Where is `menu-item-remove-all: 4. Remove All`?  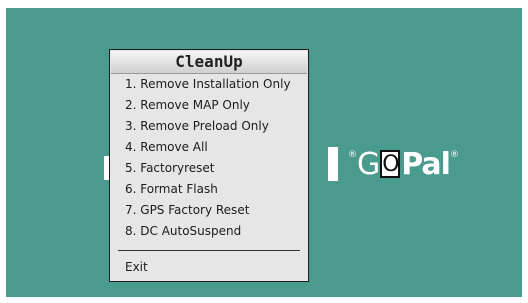 menu-item-remove-all: 4. Remove All is located at coordinates (209, 147).